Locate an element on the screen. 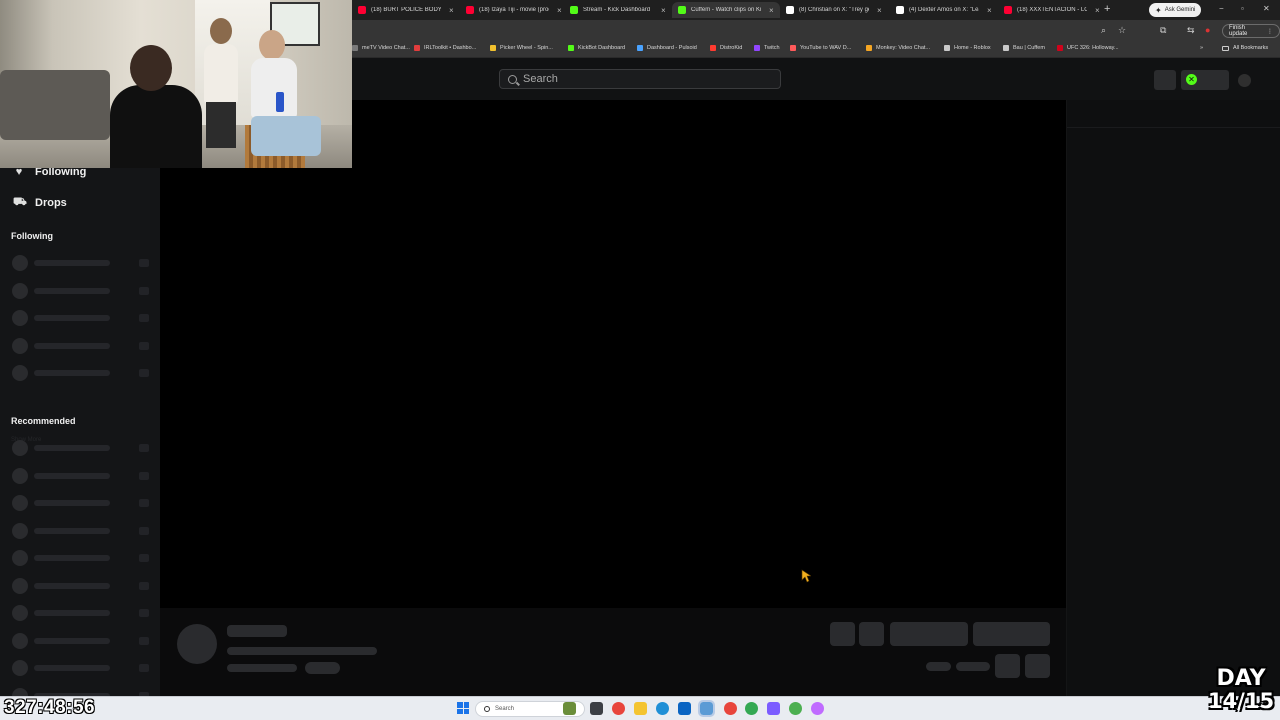 The image size is (1280, 720). more-skeleton-button is located at coordinates (1037, 666).